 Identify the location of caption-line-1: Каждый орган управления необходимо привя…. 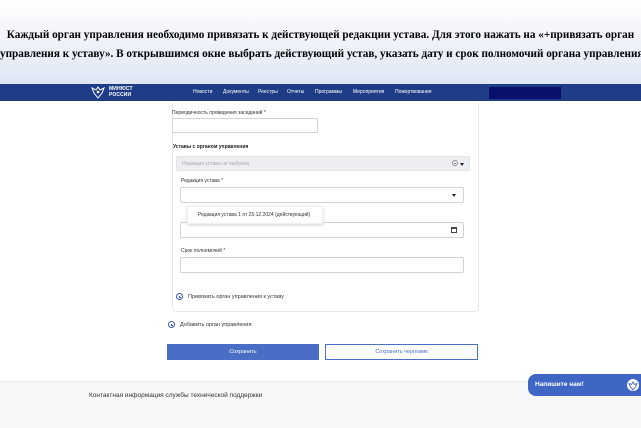
(320, 35).